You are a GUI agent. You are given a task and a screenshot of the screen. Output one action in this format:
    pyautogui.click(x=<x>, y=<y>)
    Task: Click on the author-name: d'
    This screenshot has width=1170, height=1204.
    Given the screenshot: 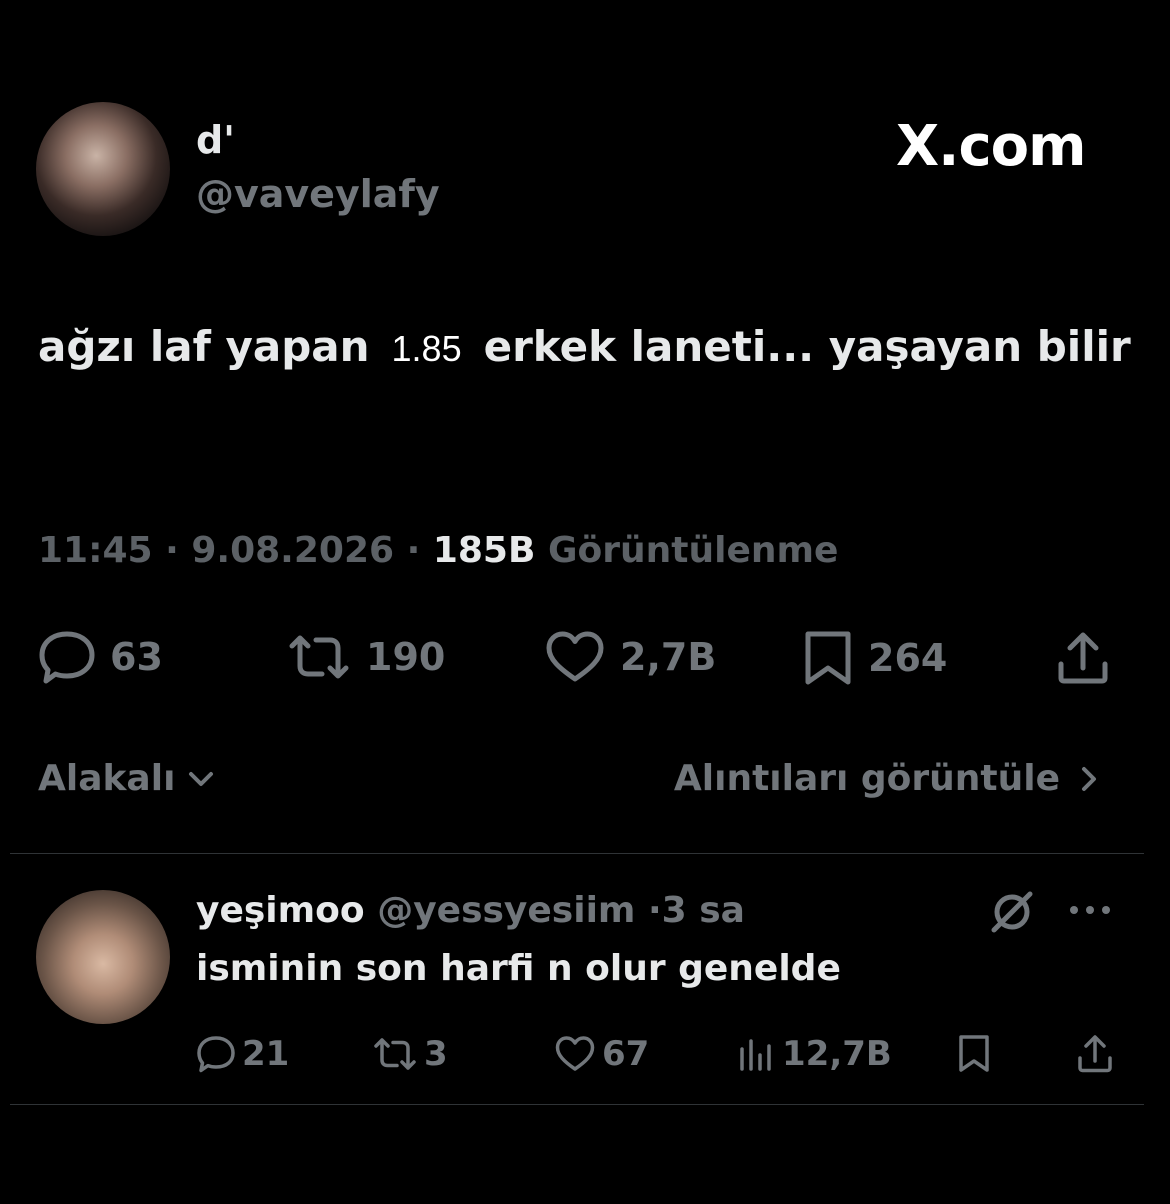 What is the action you would take?
    pyautogui.click(x=215, y=140)
    